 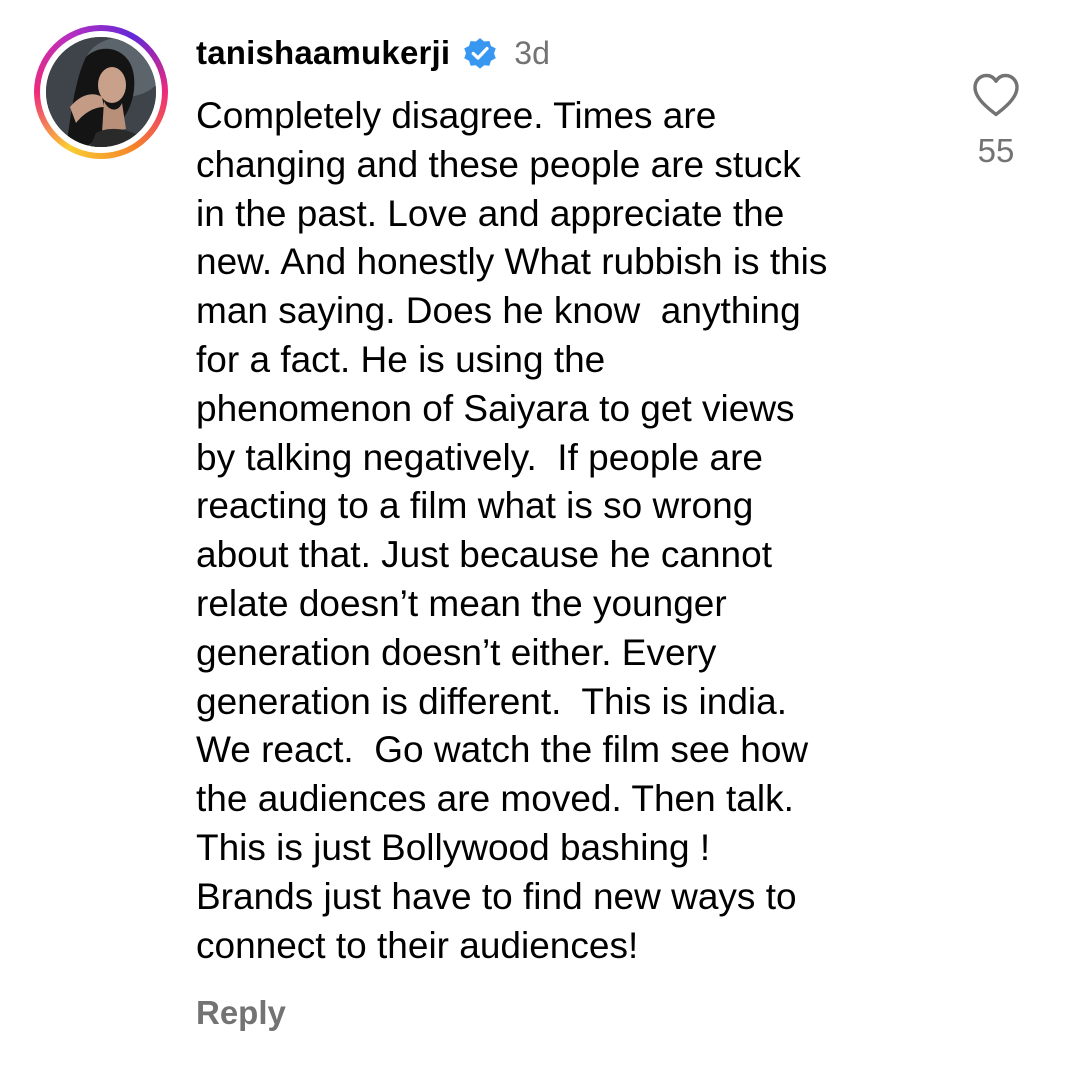 What do you see at coordinates (532, 52) in the screenshot?
I see `comment-timestamp: 3d` at bounding box center [532, 52].